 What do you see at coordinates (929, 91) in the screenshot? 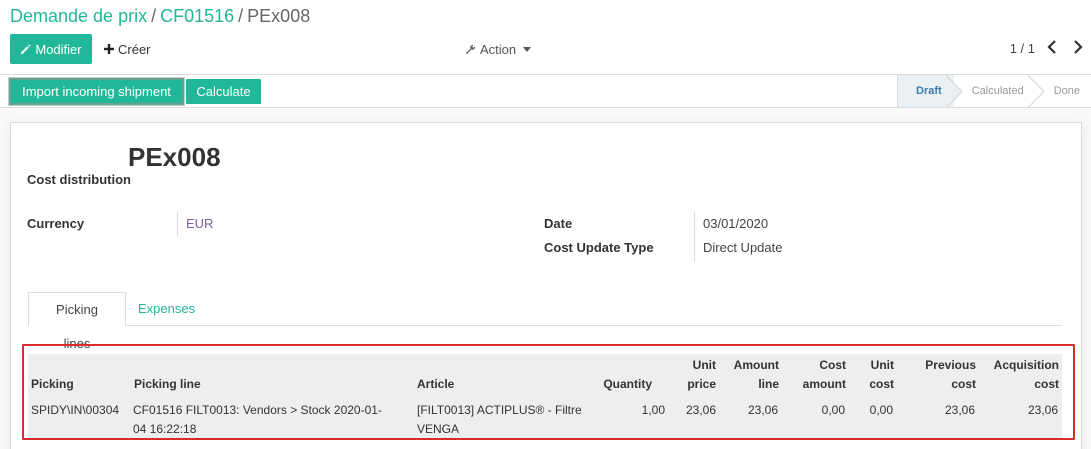
I see `stage-label: Draft` at bounding box center [929, 91].